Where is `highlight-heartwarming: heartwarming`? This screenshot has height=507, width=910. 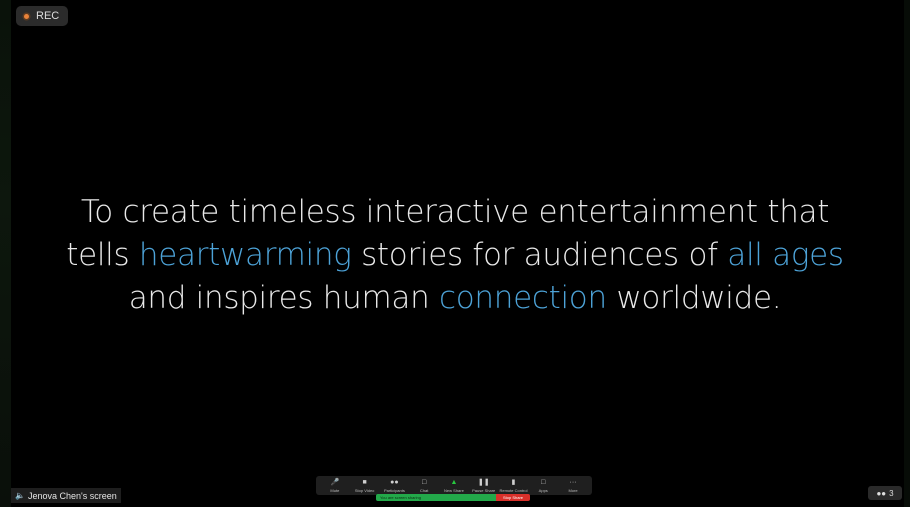 highlight-heartwarming: heartwarming is located at coordinates (245, 255).